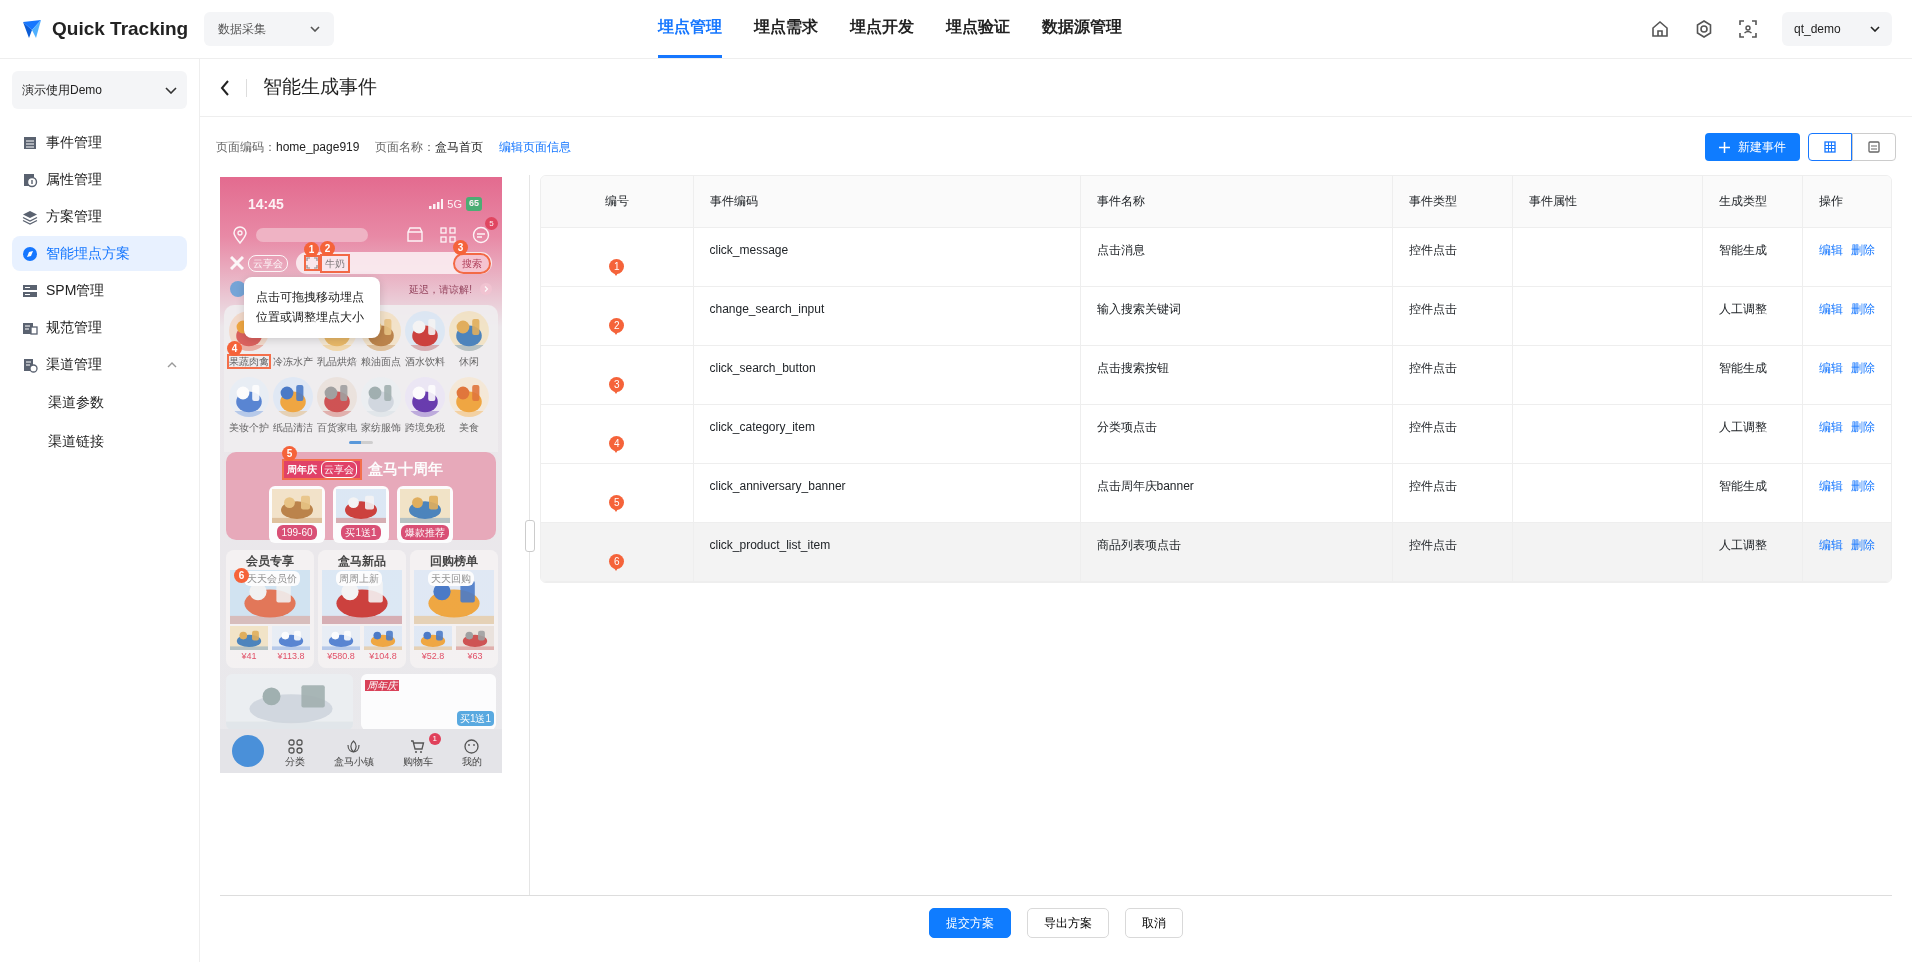  What do you see at coordinates (1216, 551) in the screenshot?
I see `table-row: 6 click_product_list_item 商品列表项点击 控件点击 人工调整 编辑 删除` at bounding box center [1216, 551].